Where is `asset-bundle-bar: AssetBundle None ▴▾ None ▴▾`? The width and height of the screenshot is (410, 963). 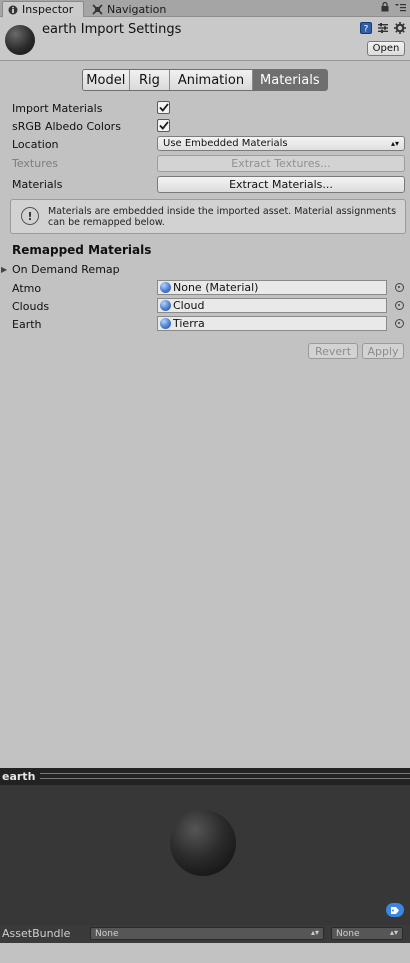
asset-bundle-bar: AssetBundle None ▴▾ None ▴▾ is located at coordinates (205, 934).